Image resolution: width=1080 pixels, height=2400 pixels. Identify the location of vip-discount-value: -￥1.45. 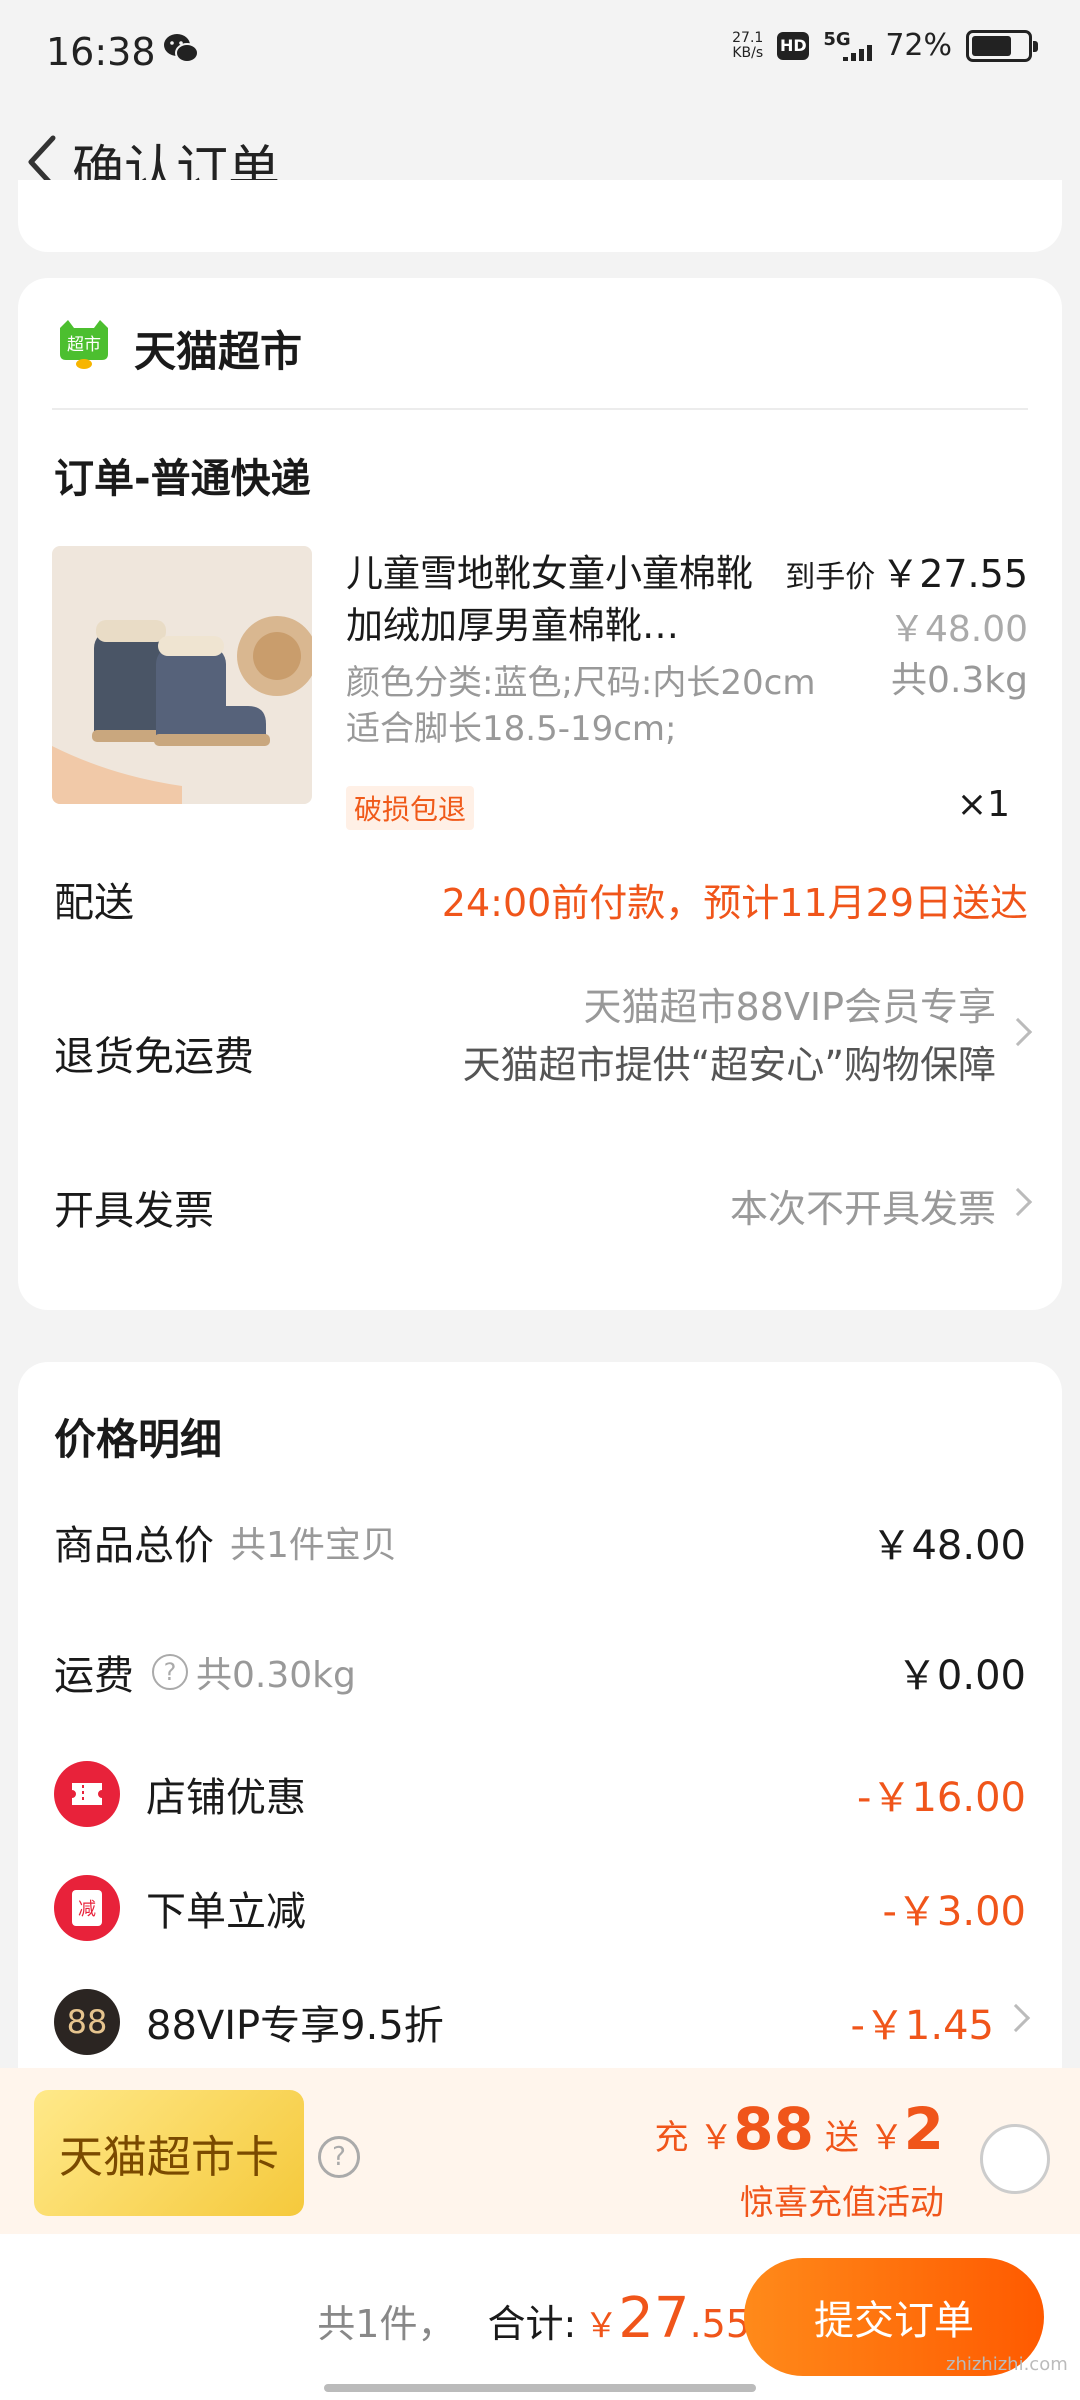
(922, 2026).